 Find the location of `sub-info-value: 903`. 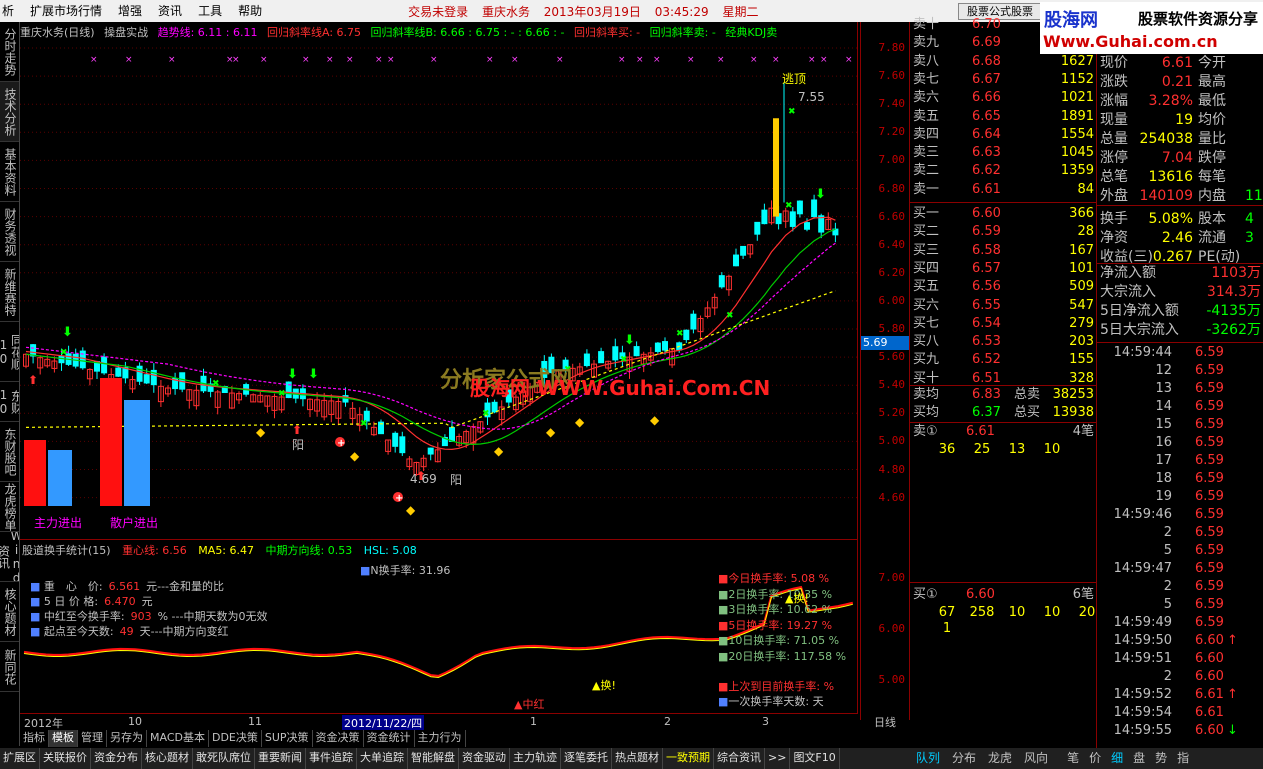

sub-info-value: 903 is located at coordinates (141, 616).